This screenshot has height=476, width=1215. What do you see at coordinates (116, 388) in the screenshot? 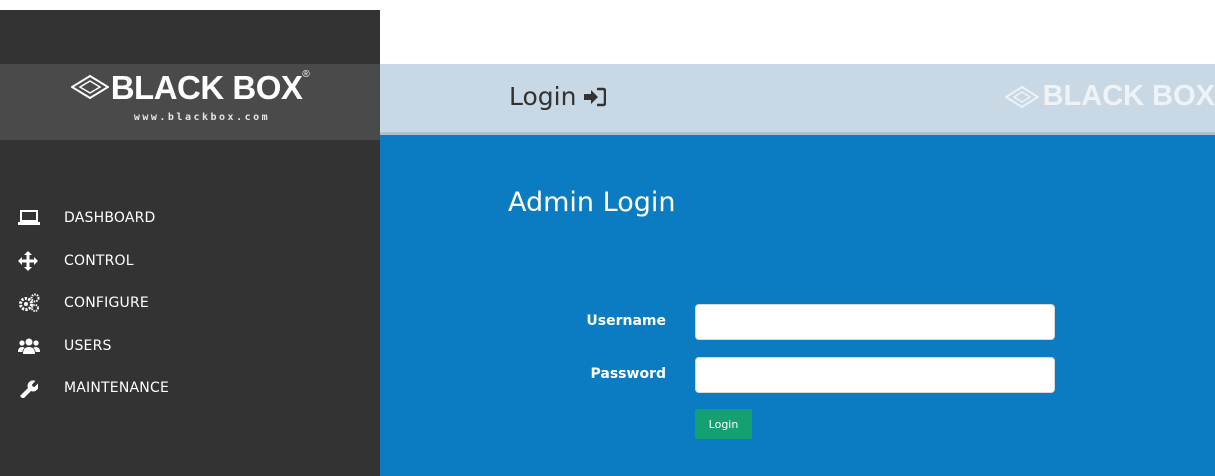
I see `sidebar-item-label: MAINTENANCE` at bounding box center [116, 388].